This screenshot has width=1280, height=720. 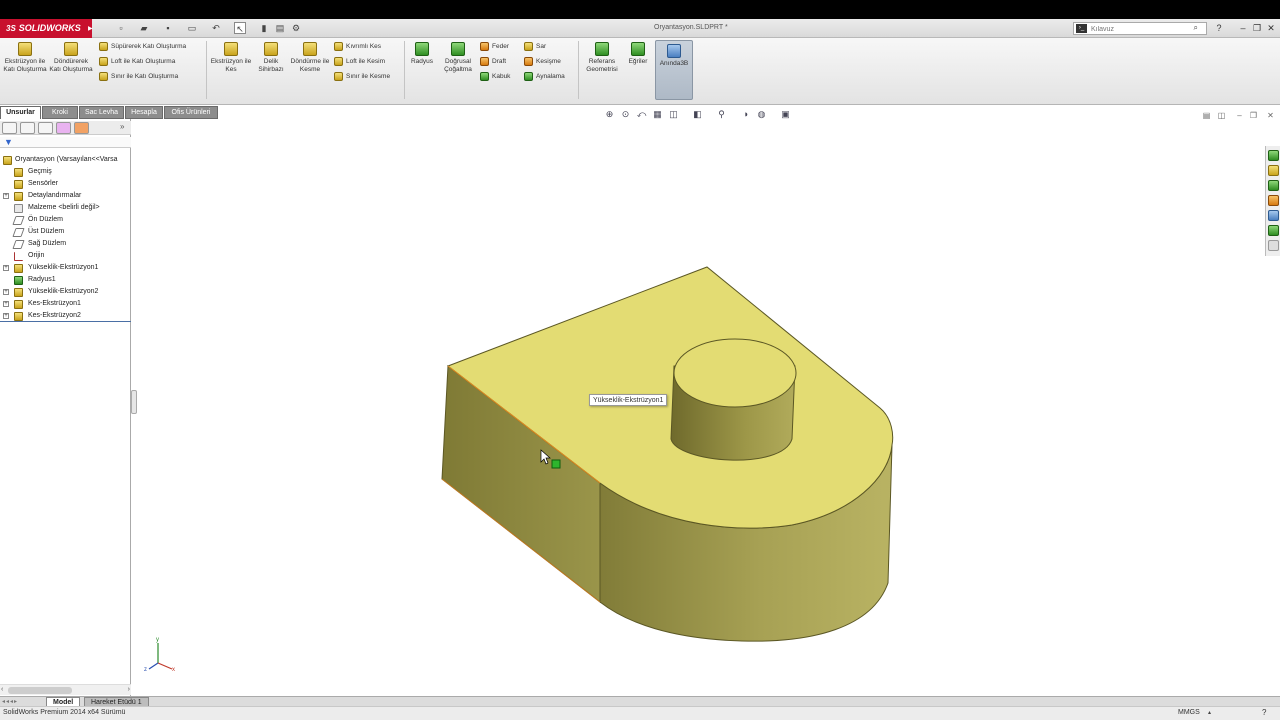 I want to click on tree-item-front-plane: Ön Düzlem, so click(x=65, y=220).